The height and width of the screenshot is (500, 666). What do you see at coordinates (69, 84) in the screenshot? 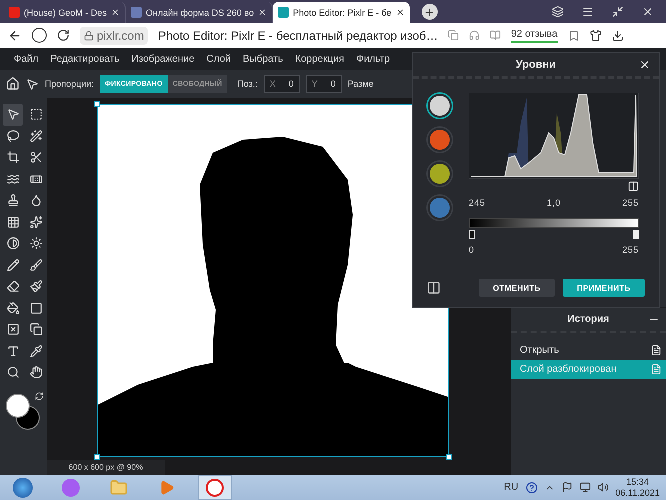
I see `proportions-label: Пропорции:` at bounding box center [69, 84].